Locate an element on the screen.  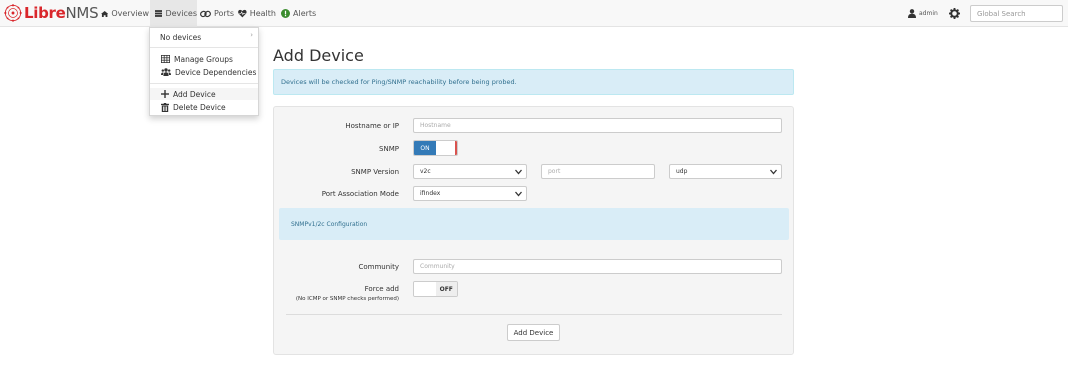
force-add-toggle-off: OFF is located at coordinates (446, 289).